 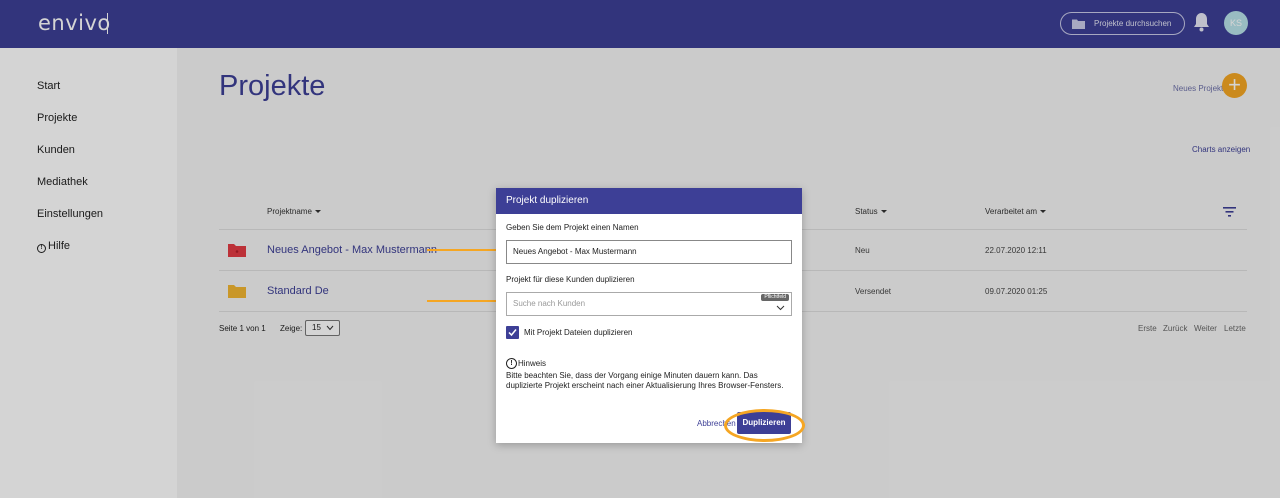 I want to click on duplicate-files-checkbox, so click(x=512, y=332).